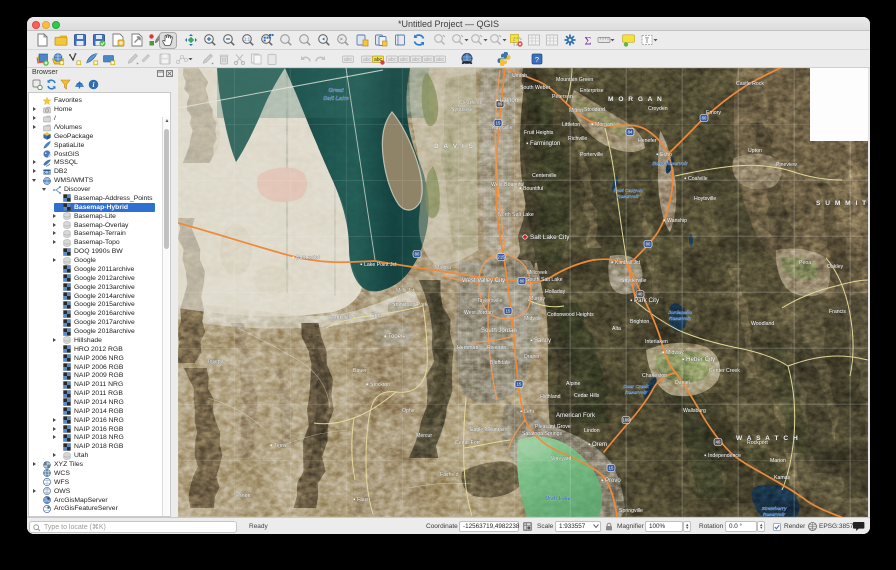 The width and height of the screenshot is (896, 570). Describe the element at coordinates (639, 322) in the screenshot. I see `svg-text: Brighton` at that location.